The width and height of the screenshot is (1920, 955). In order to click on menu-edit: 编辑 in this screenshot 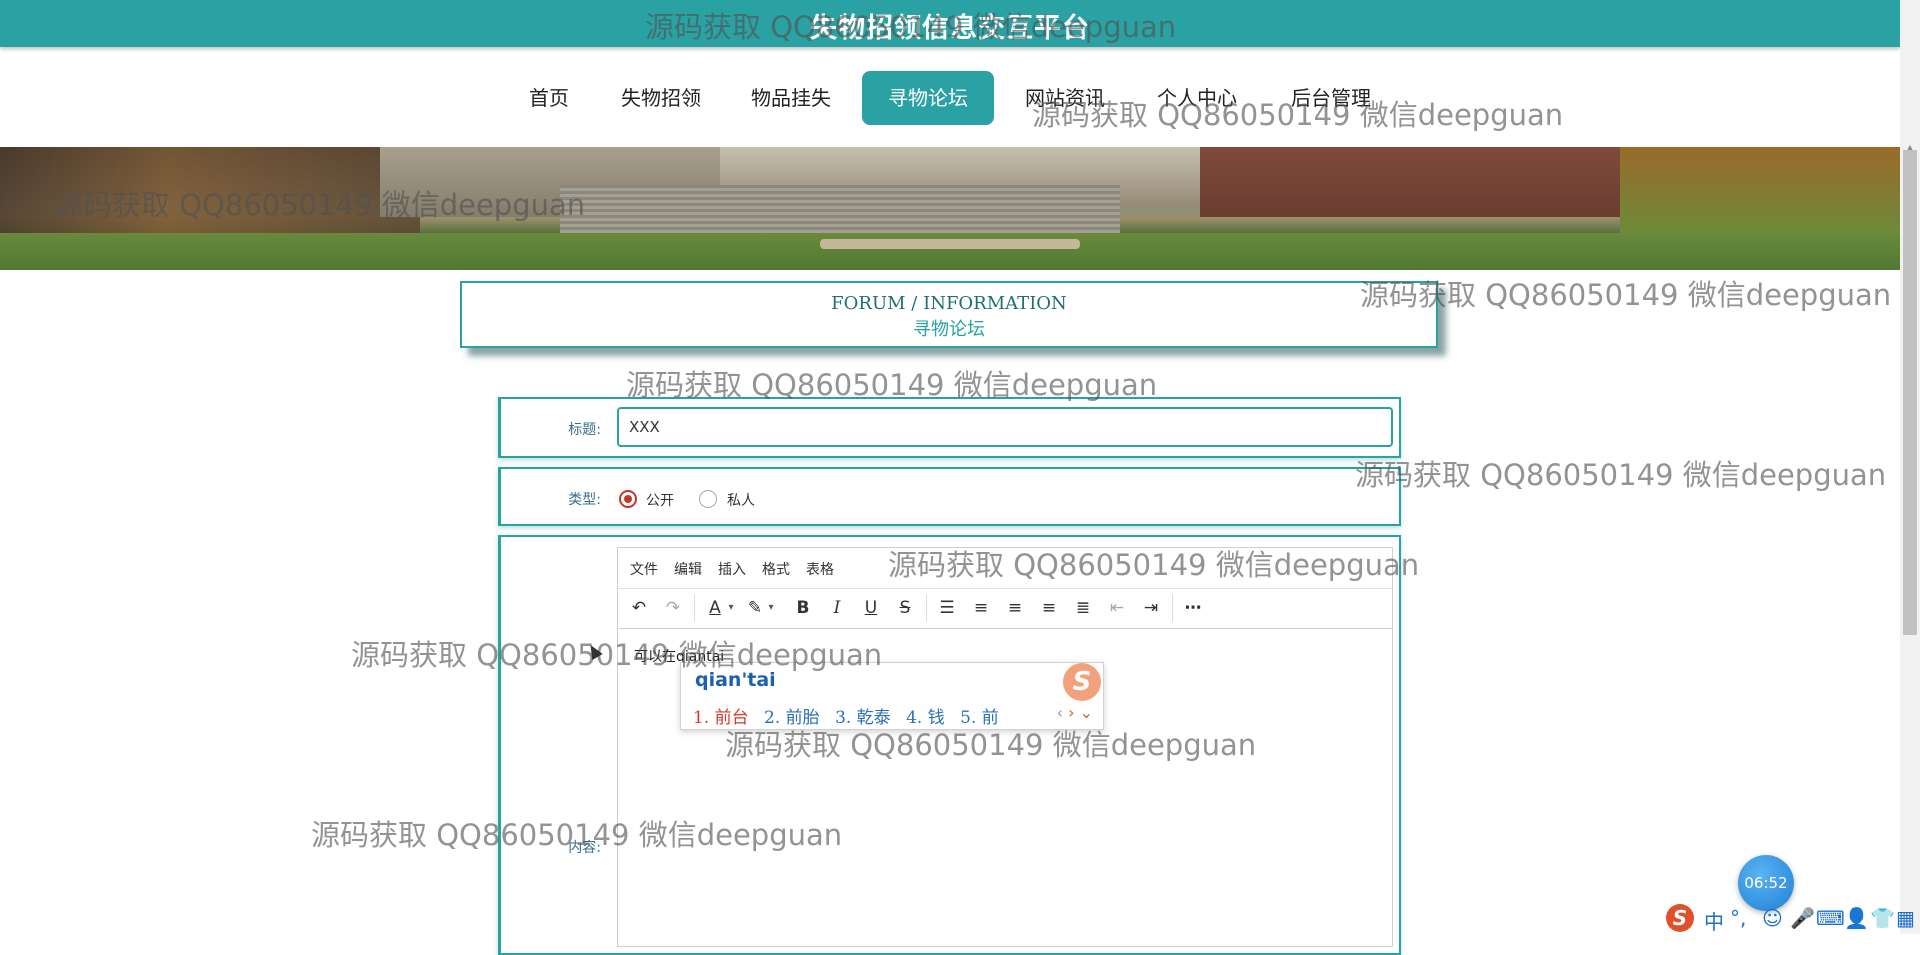, I will do `click(688, 569)`.